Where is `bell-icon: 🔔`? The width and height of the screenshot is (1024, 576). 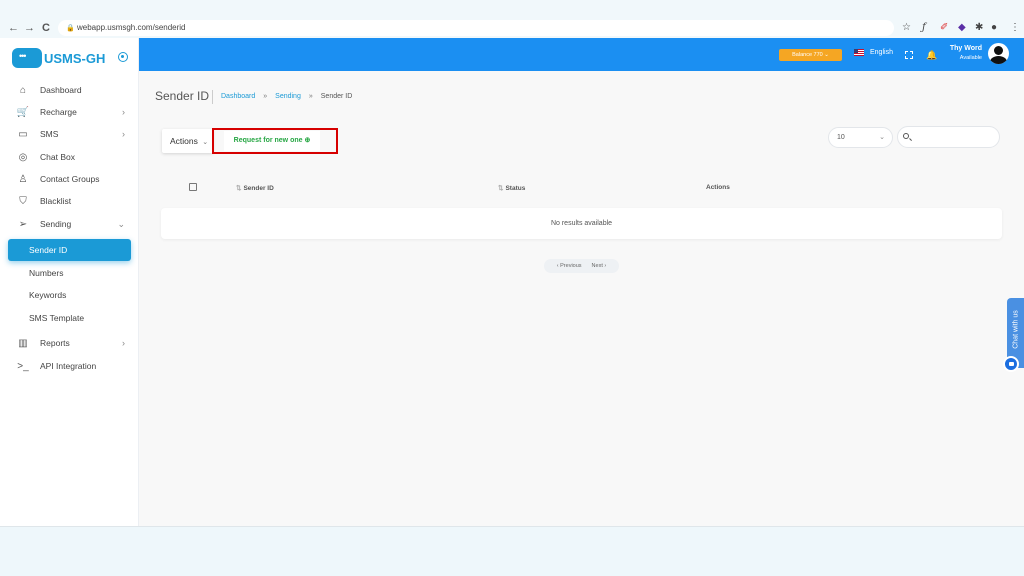
bell-icon: 🔔 is located at coordinates (931, 55).